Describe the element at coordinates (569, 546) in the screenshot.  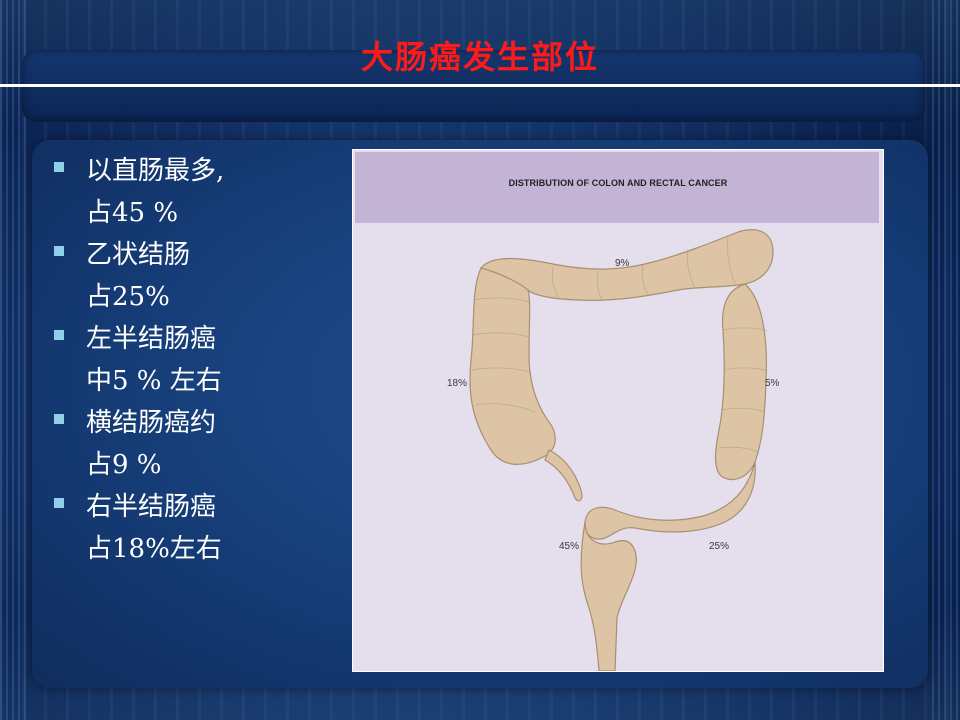
I see `label-rectum-percent: 45%` at that location.